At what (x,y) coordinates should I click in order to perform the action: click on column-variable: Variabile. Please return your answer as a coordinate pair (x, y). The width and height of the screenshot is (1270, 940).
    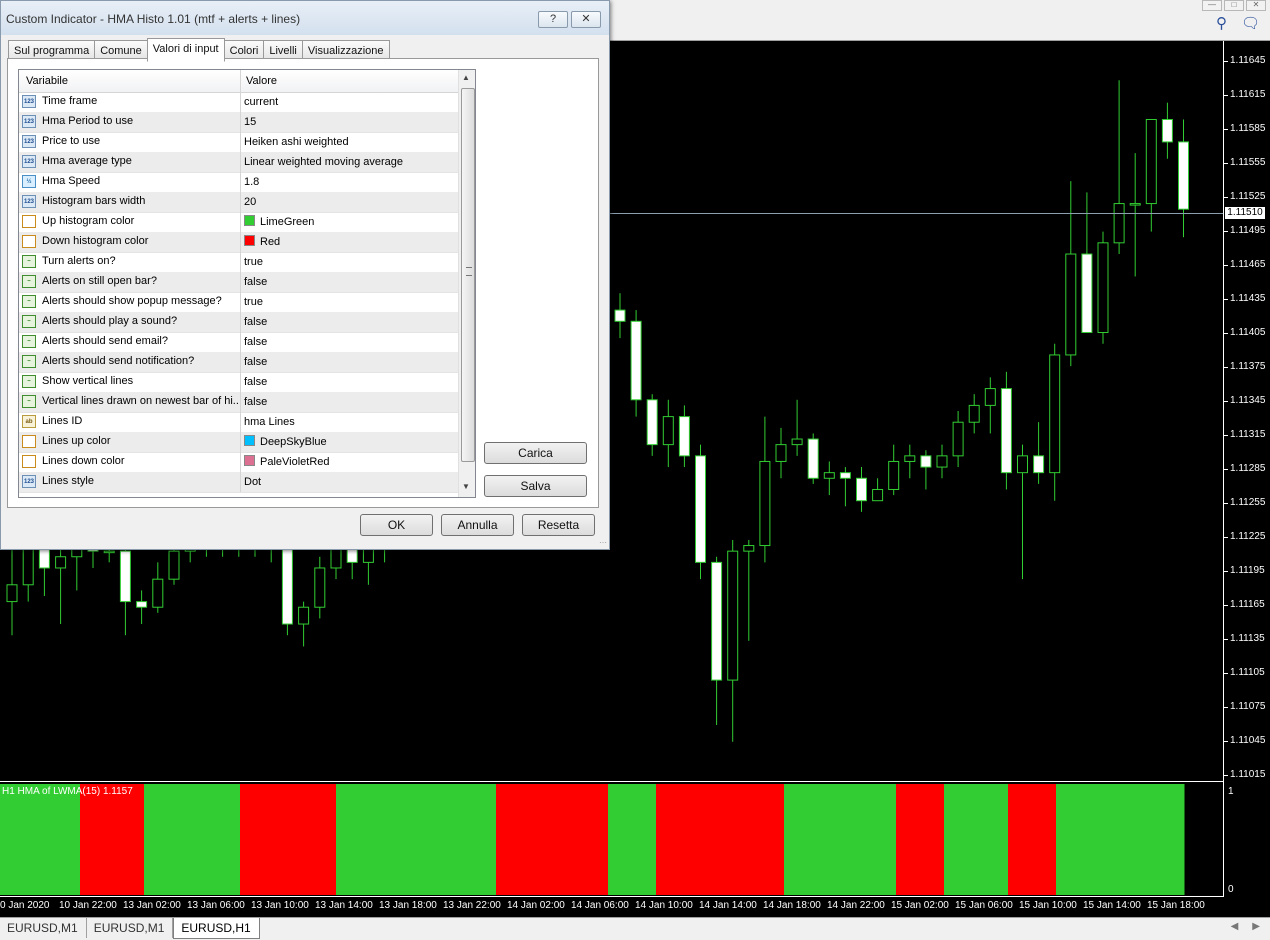
    Looking at the image, I should click on (47, 81).